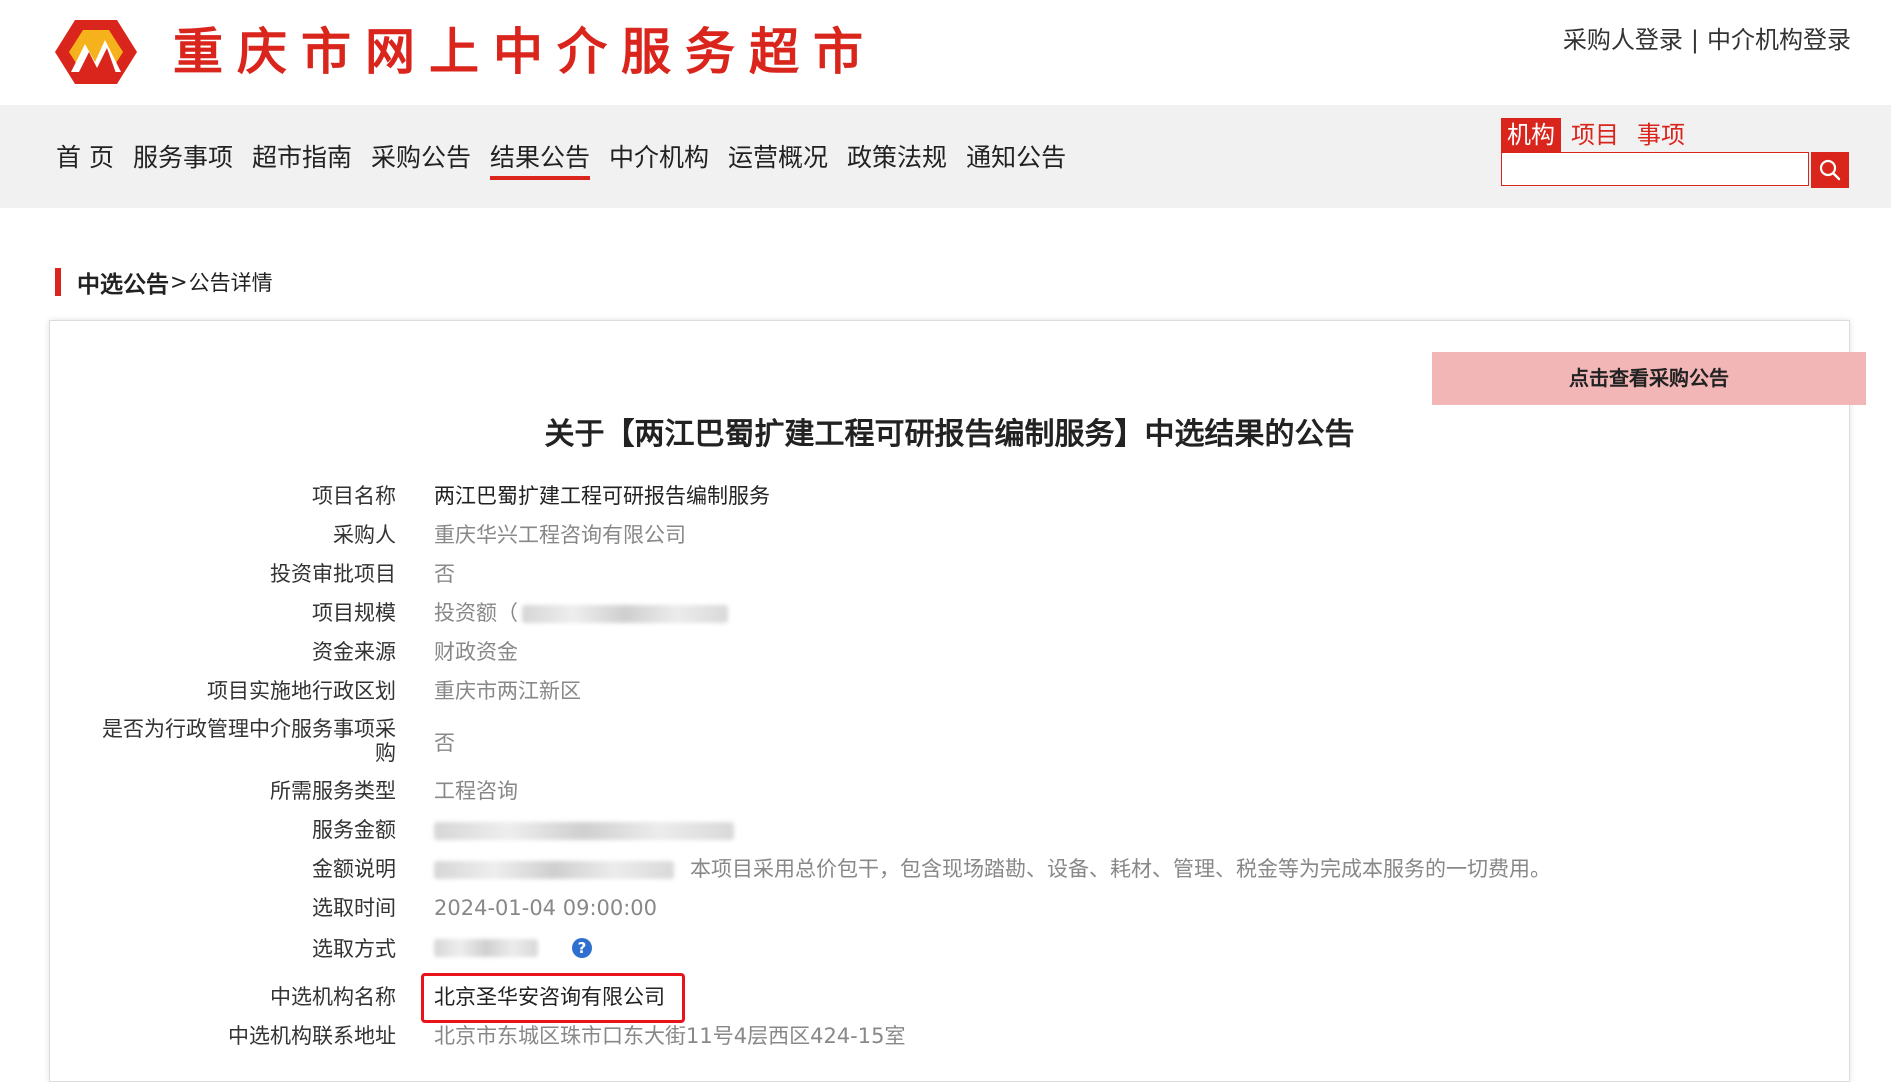 This screenshot has height=1082, width=1891. I want to click on field-label: 采购人, so click(364, 535).